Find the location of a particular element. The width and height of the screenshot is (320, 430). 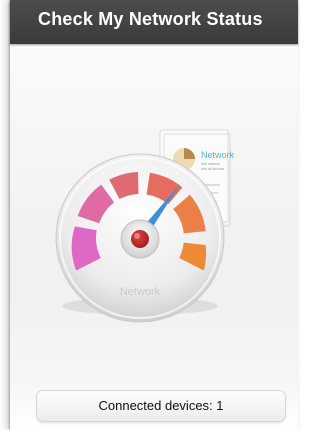

connected-devices-label: Connected devices: 1 is located at coordinates (161, 405).